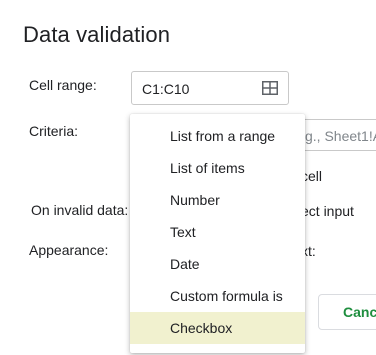 The image size is (376, 355). What do you see at coordinates (217, 168) in the screenshot?
I see `menu-item-list-of-items: List of items` at bounding box center [217, 168].